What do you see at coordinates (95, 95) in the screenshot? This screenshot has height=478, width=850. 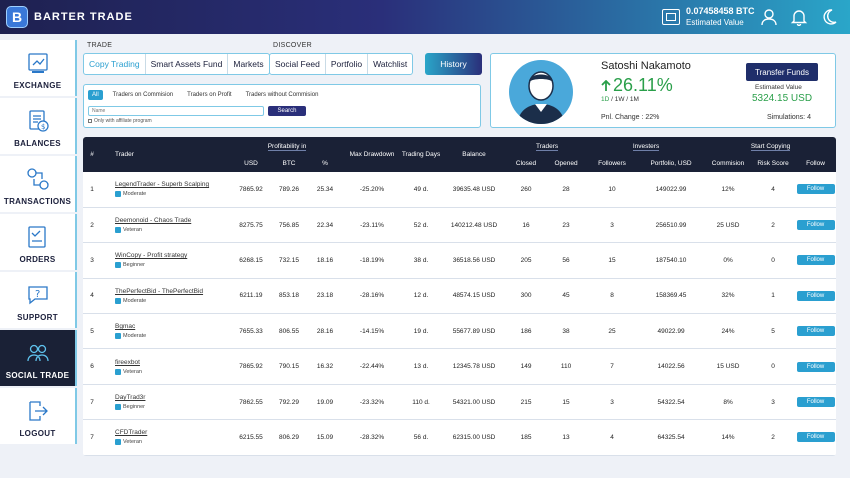 I see `filter-all: All` at bounding box center [95, 95].